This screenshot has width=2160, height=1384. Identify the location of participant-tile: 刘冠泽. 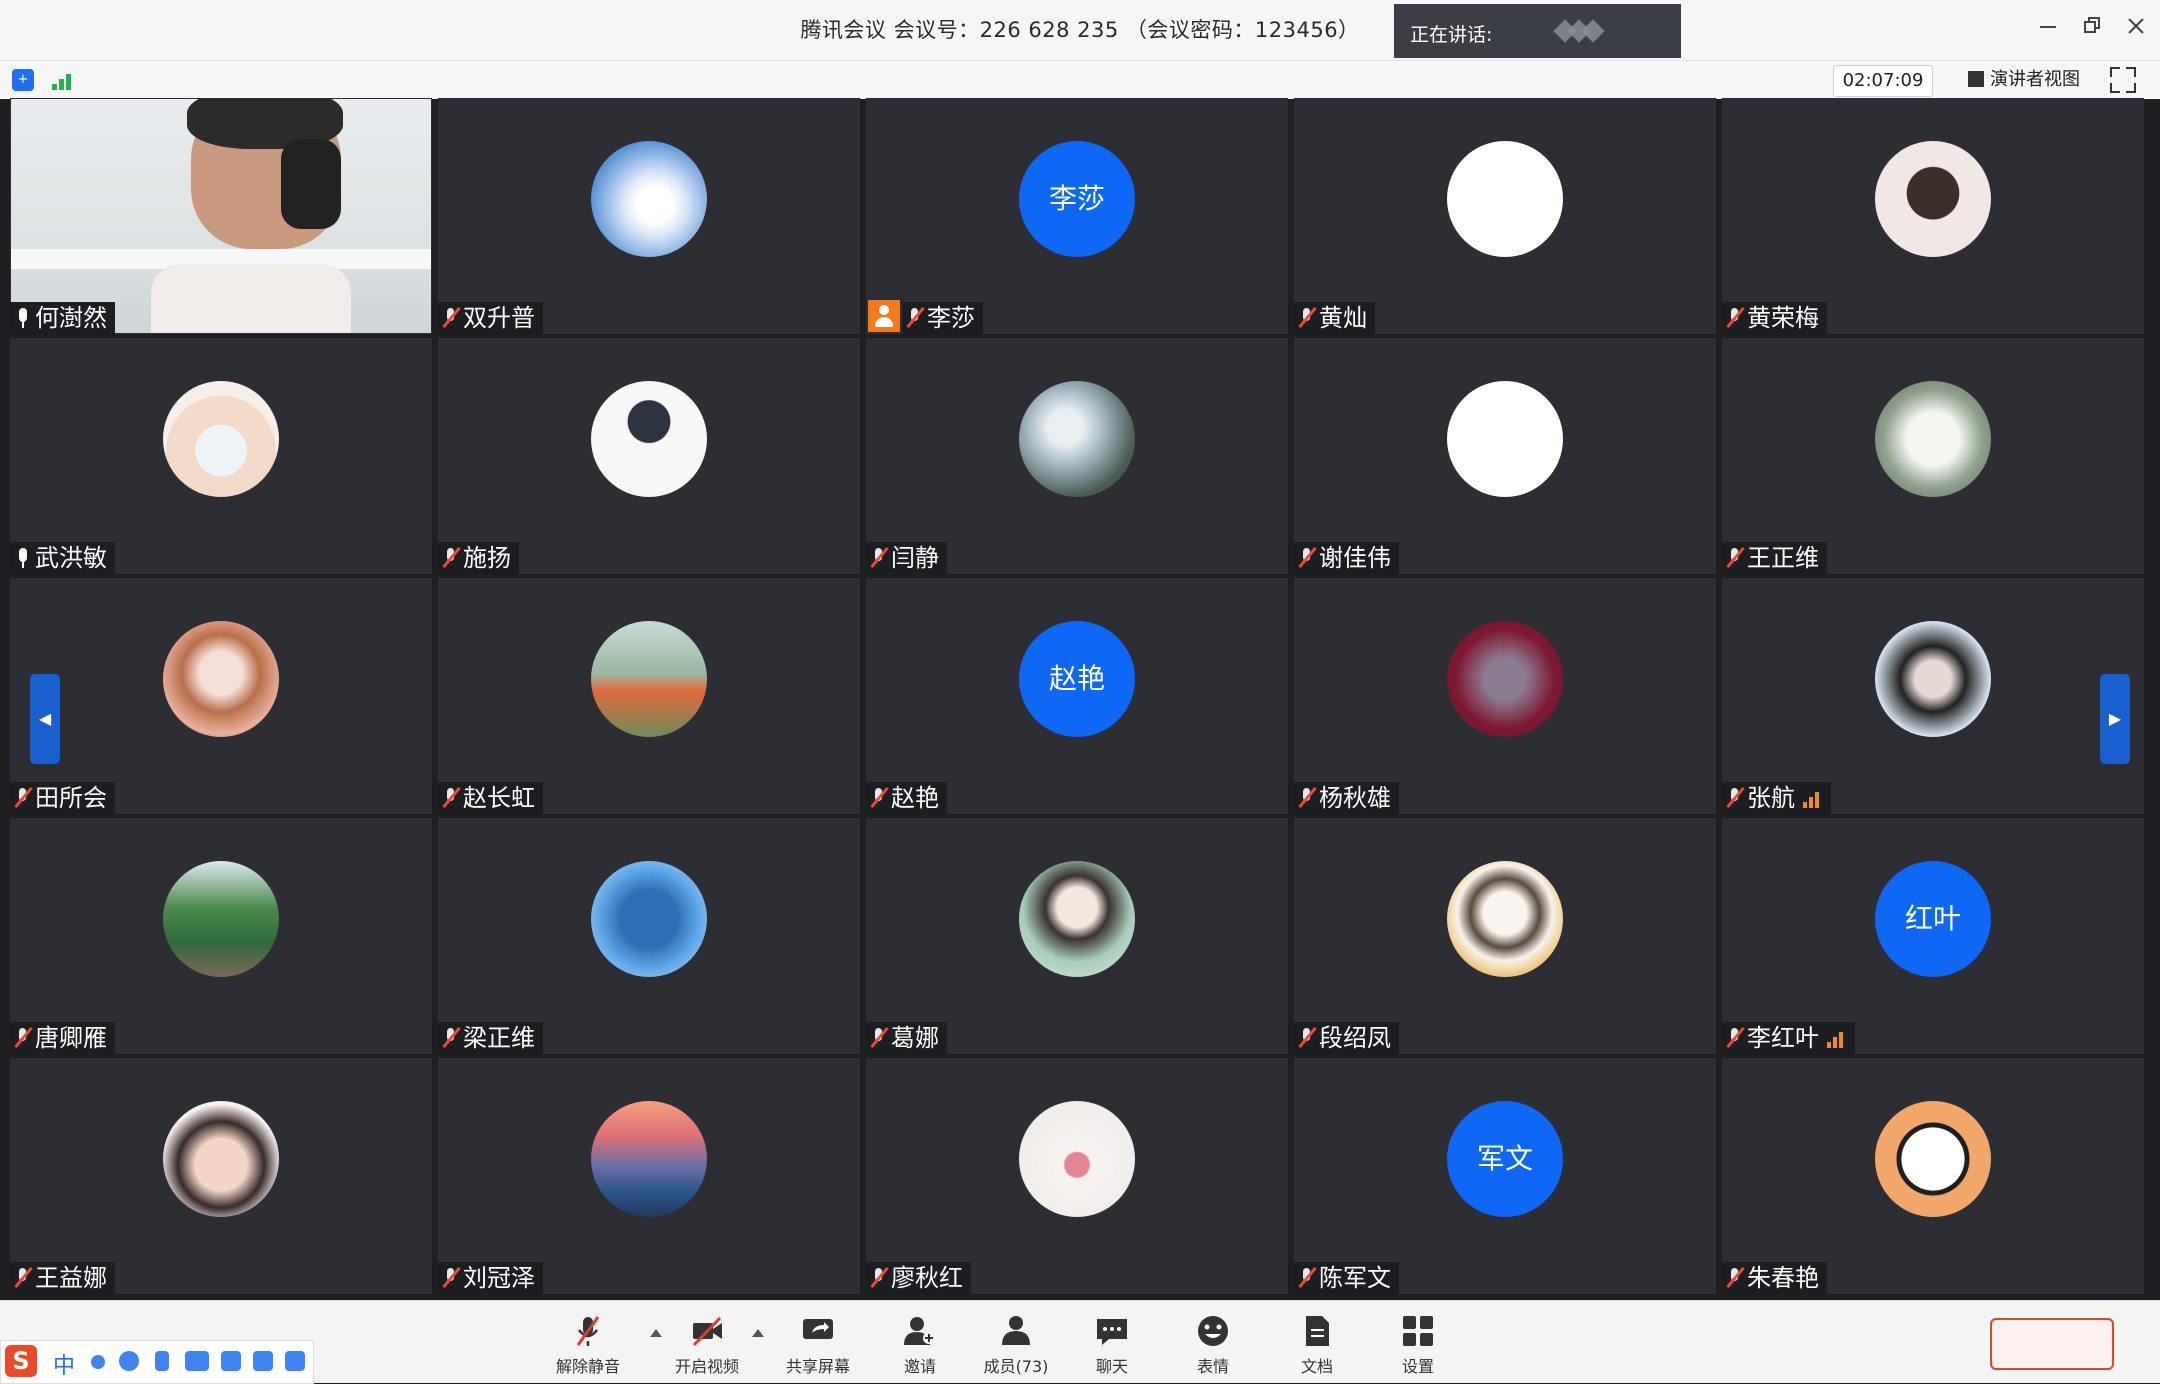
(649, 1176).